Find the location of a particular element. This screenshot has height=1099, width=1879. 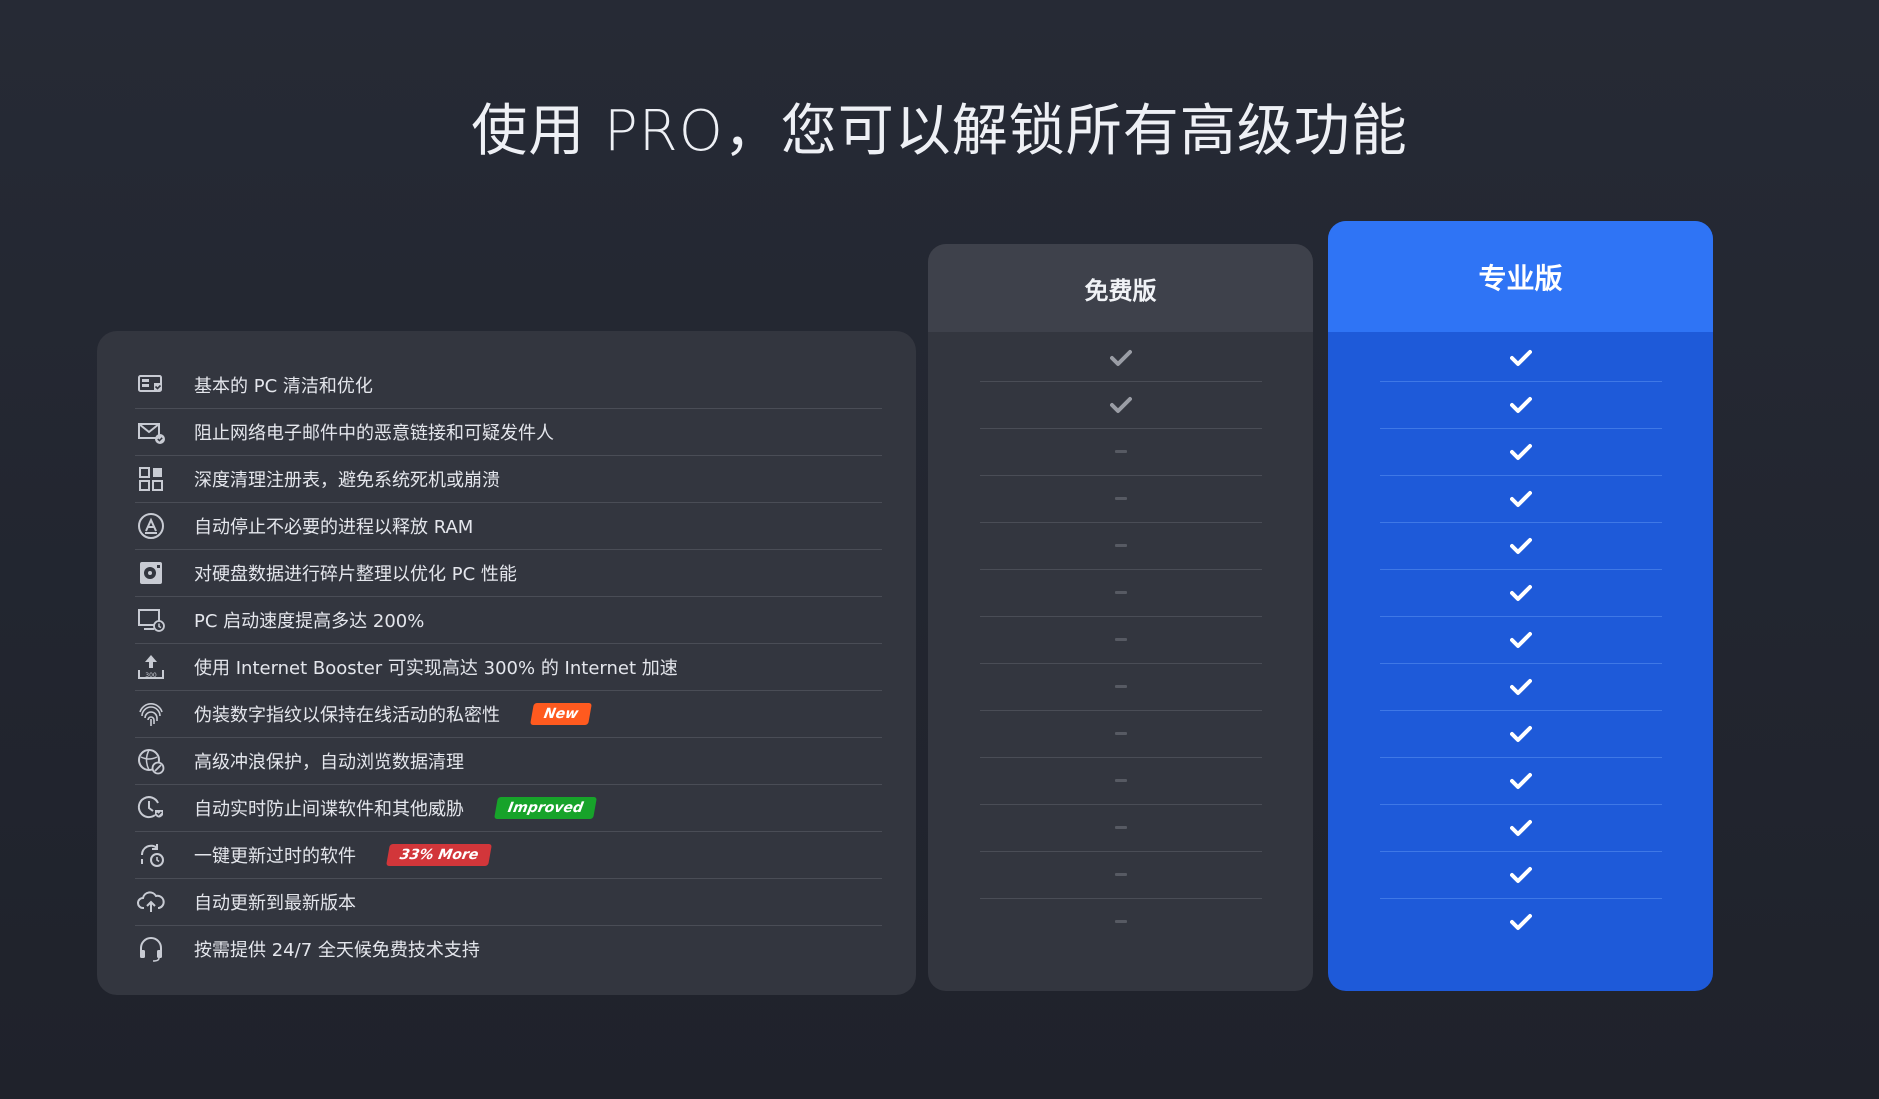

pro-plan-header: 专业版 is located at coordinates (1520, 276).